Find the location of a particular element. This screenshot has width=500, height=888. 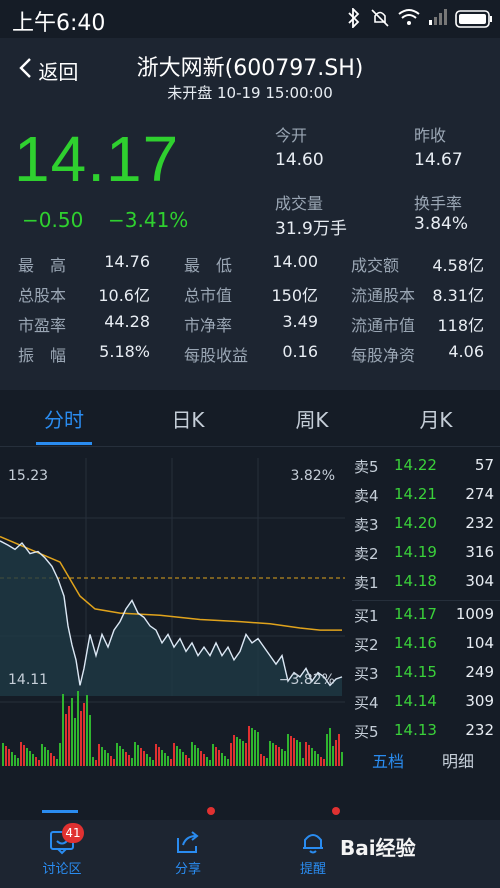

stat-value: 4.06 is located at coordinates (466, 351).